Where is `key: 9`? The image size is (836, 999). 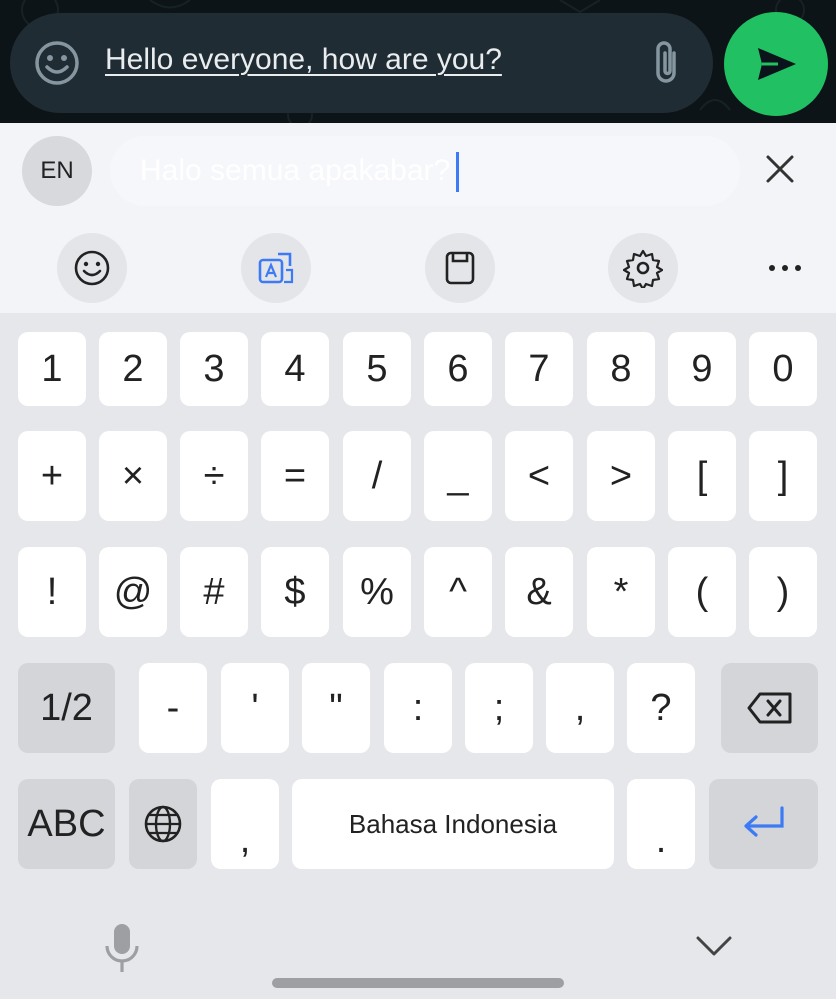 key: 9 is located at coordinates (702, 369).